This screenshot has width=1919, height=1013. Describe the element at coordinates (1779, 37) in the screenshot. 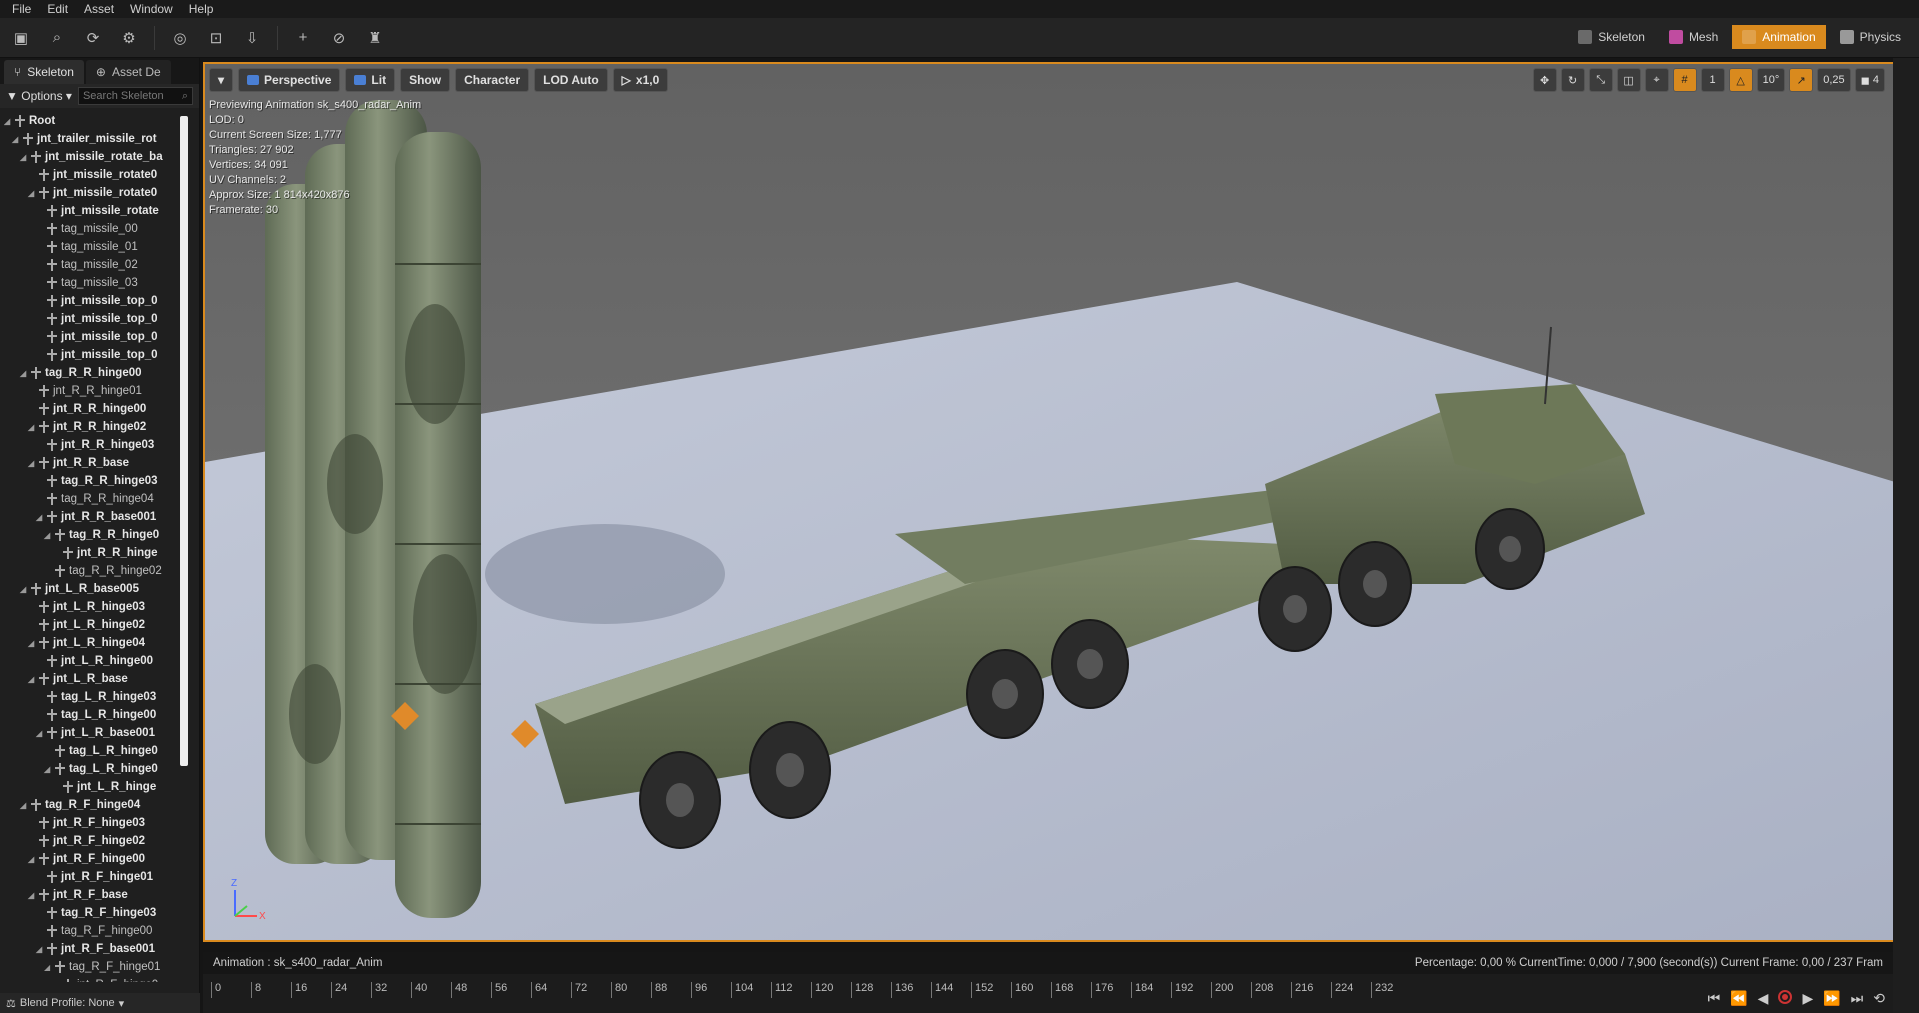

I see `mode-animation: Animation` at that location.